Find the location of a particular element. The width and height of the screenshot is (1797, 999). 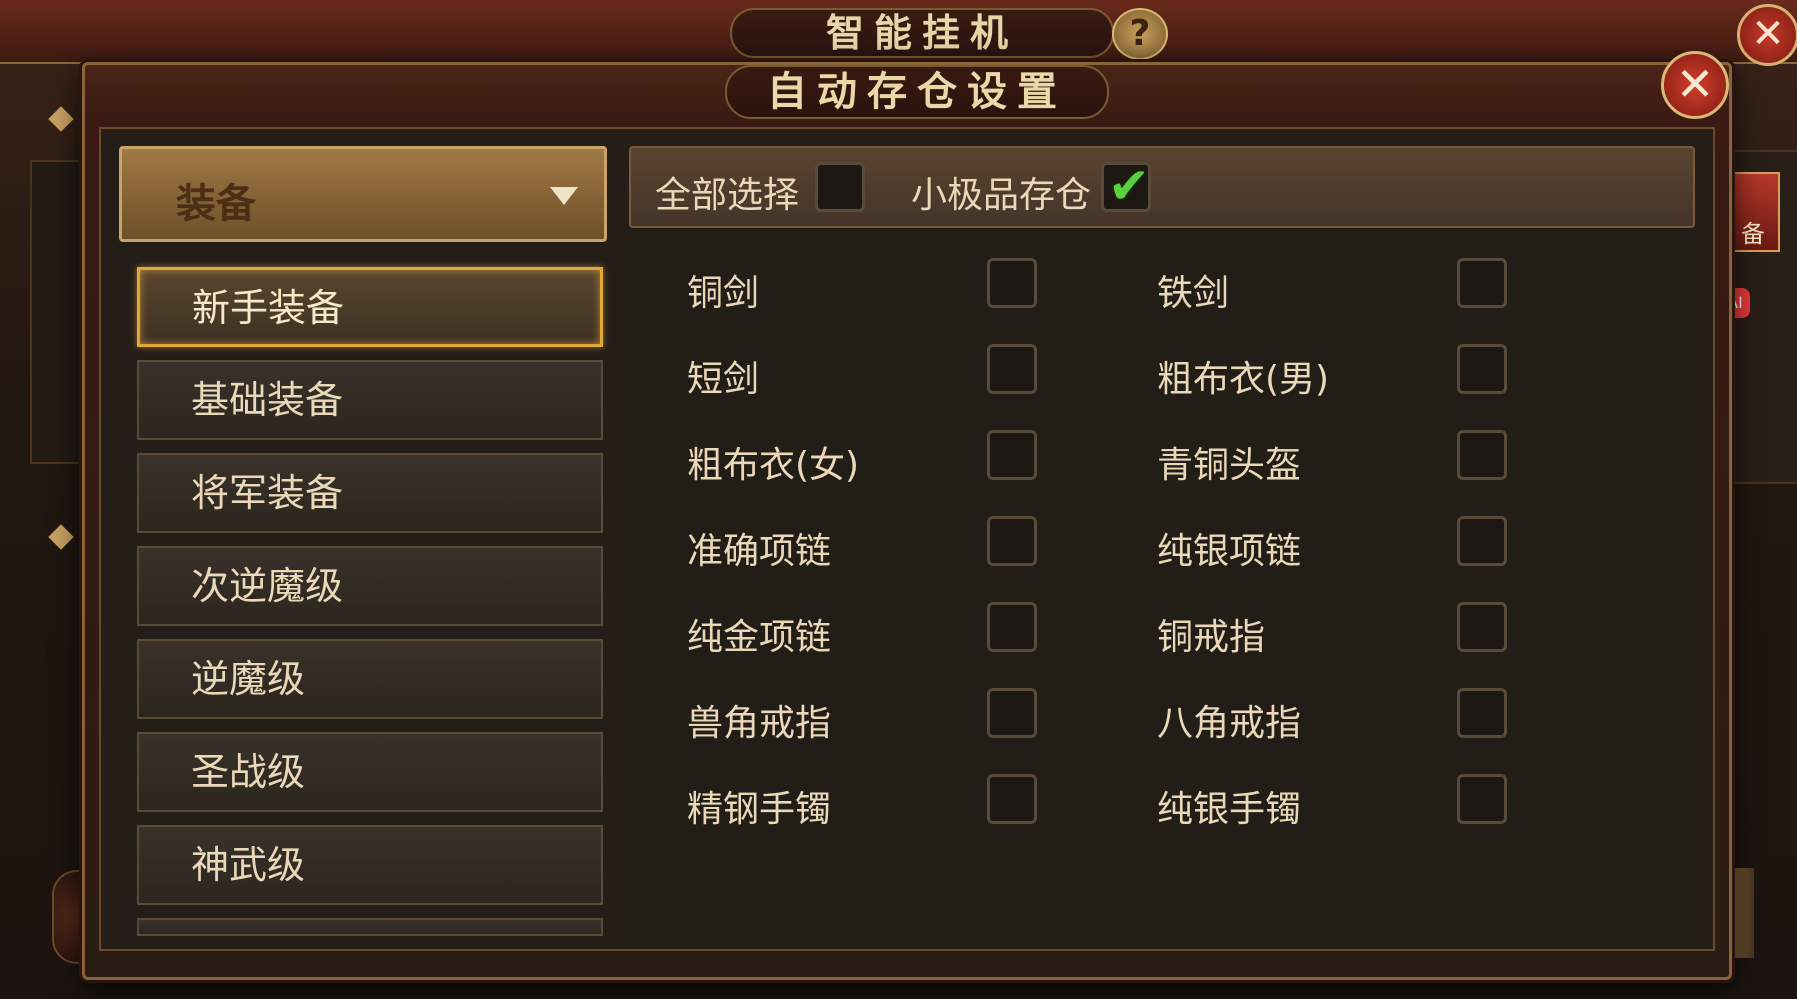

item-label: 铜剑 is located at coordinates (723, 293).